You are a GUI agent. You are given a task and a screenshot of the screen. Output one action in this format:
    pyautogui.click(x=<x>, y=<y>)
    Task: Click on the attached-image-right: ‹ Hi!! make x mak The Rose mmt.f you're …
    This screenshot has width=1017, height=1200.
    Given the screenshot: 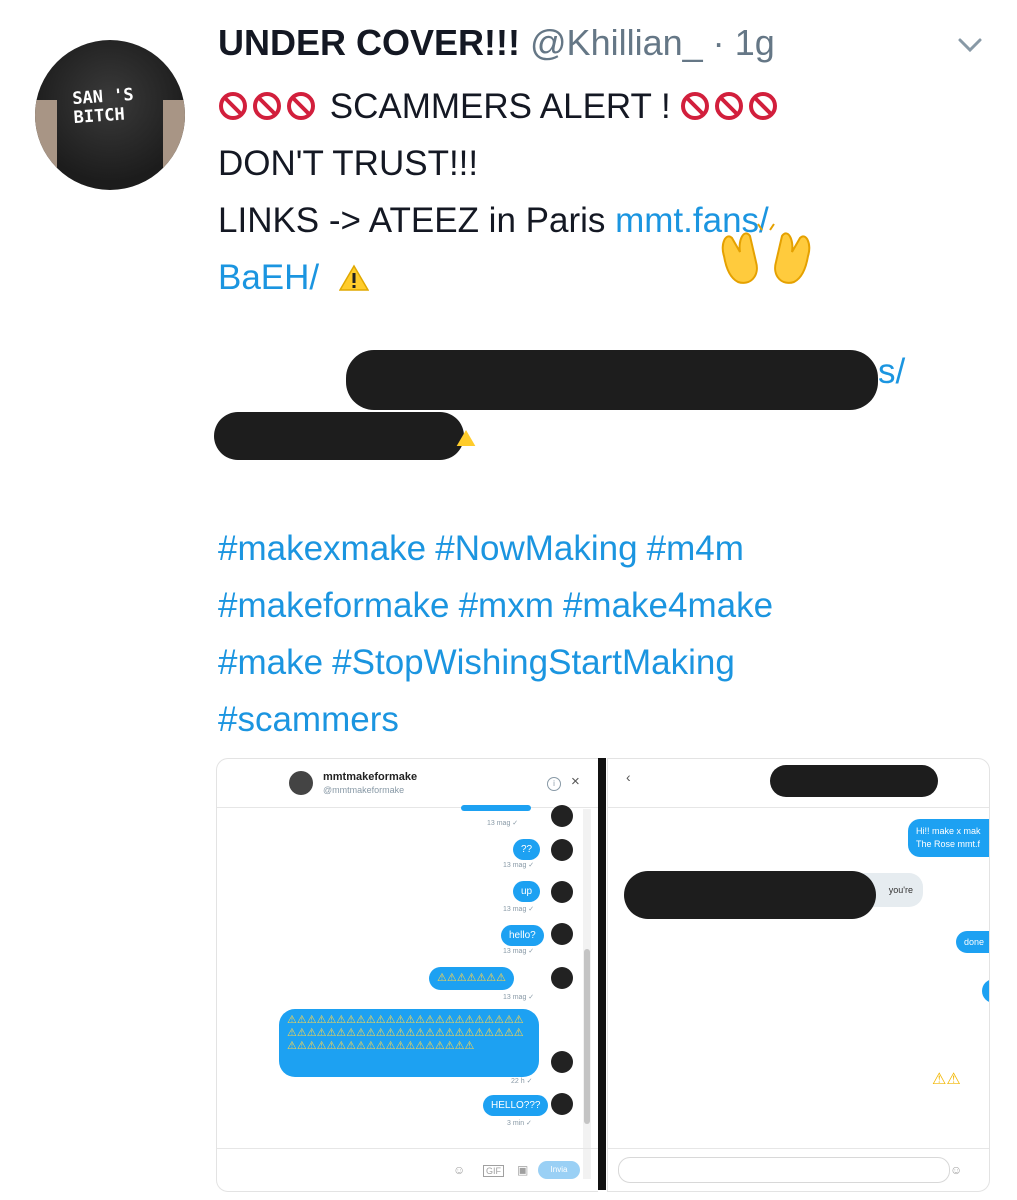 What is the action you would take?
    pyautogui.click(x=798, y=975)
    